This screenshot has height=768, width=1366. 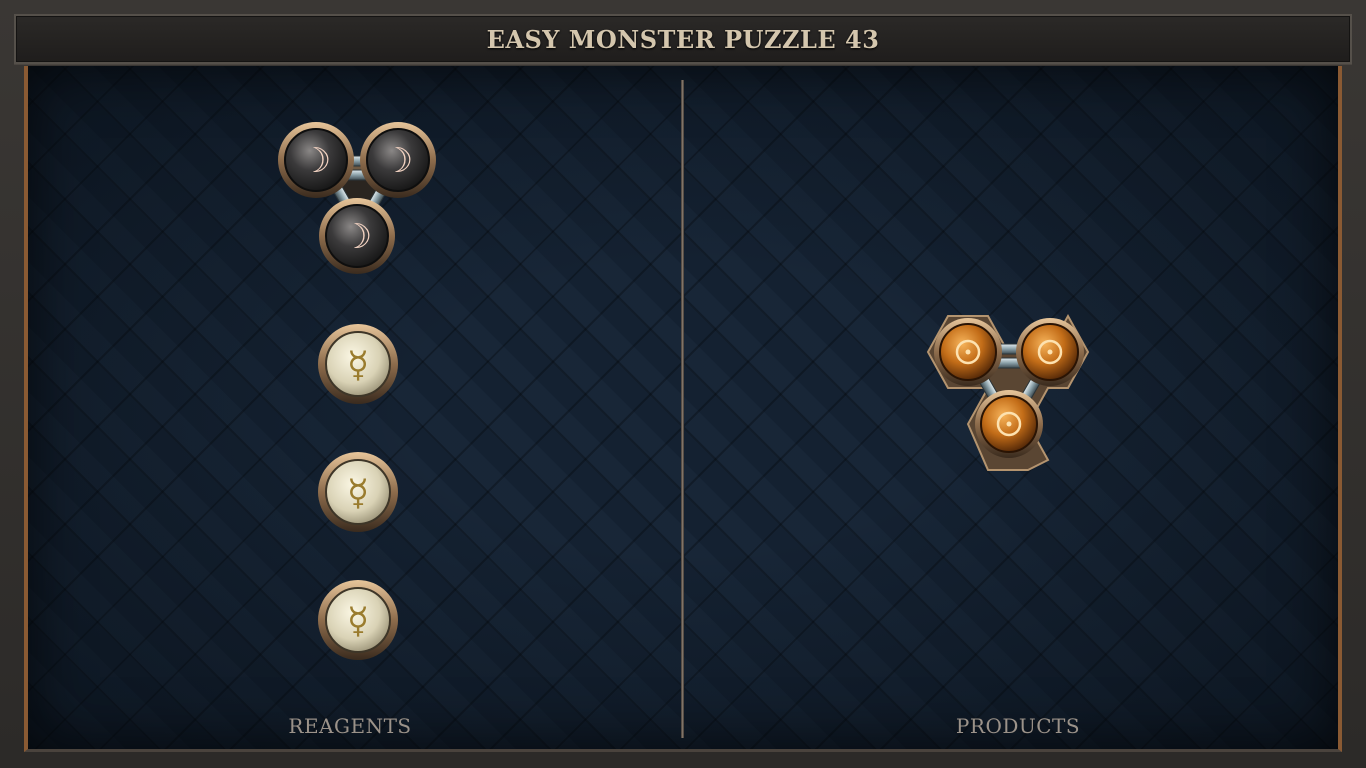 What do you see at coordinates (682, 409) in the screenshot?
I see `panel-divider` at bounding box center [682, 409].